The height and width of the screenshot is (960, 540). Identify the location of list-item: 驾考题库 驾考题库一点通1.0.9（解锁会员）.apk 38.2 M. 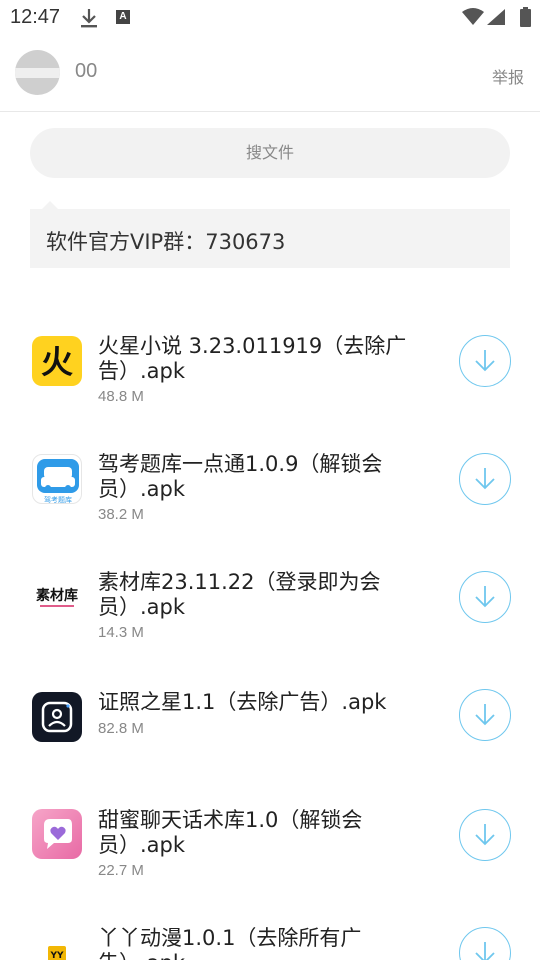
(270, 497).